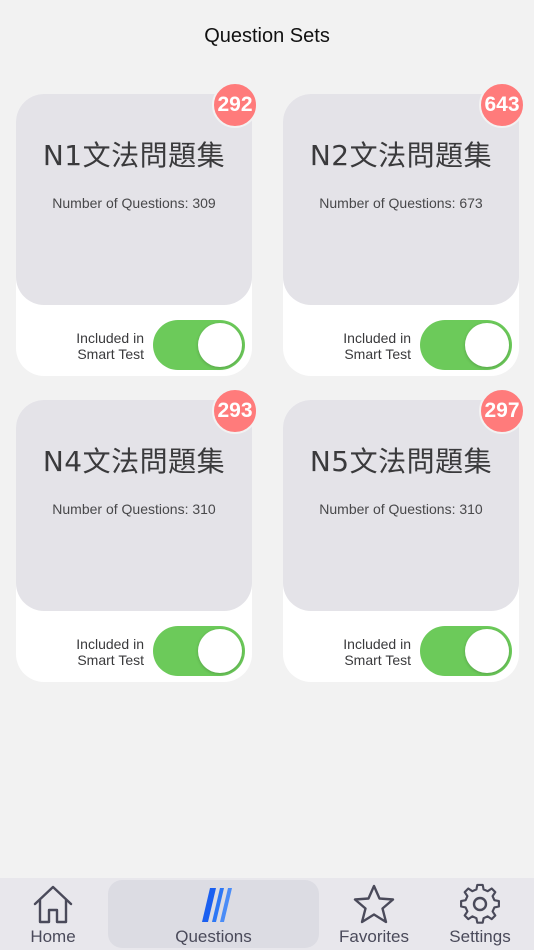  What do you see at coordinates (401, 461) in the screenshot?
I see `card-title: N5文法問題集` at bounding box center [401, 461].